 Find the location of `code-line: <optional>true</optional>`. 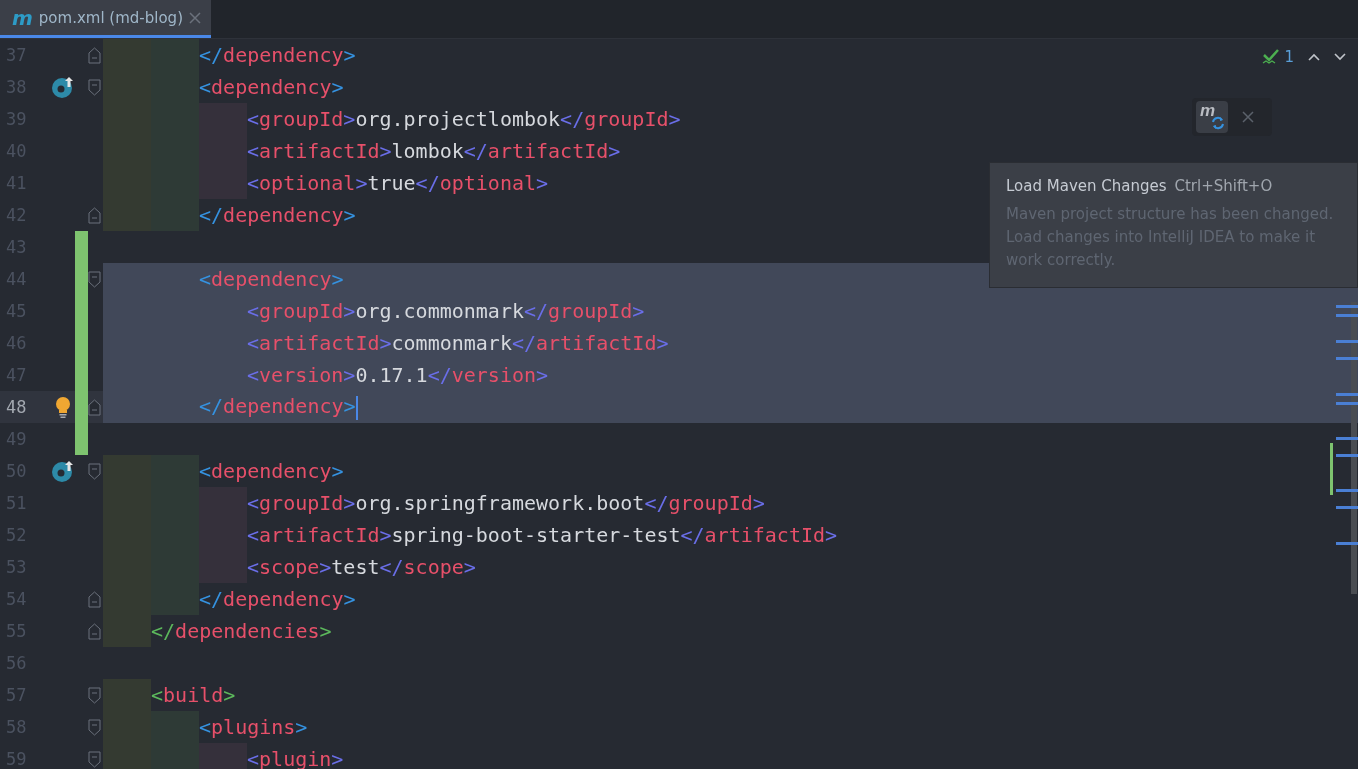

code-line: <optional>true</optional> is located at coordinates (398, 183).